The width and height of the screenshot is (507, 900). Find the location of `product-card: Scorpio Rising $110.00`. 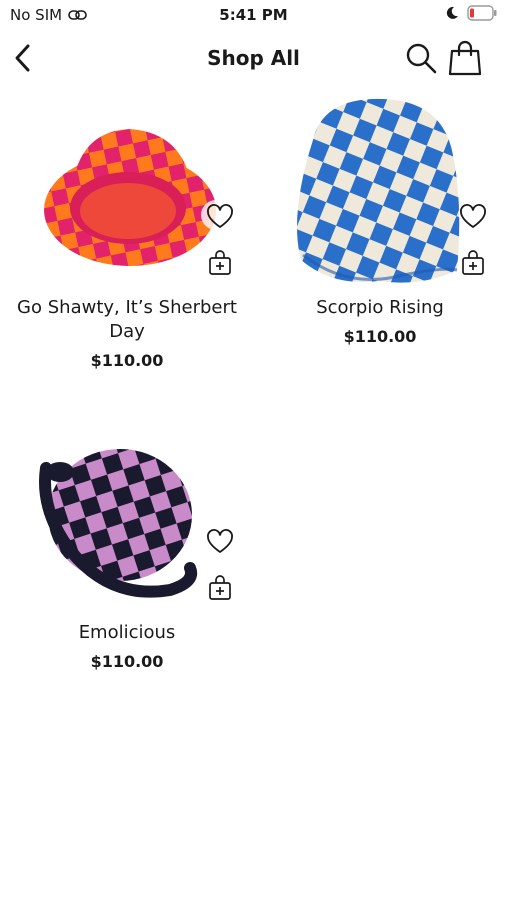

product-card: Scorpio Rising $110.00 is located at coordinates (378, 225).